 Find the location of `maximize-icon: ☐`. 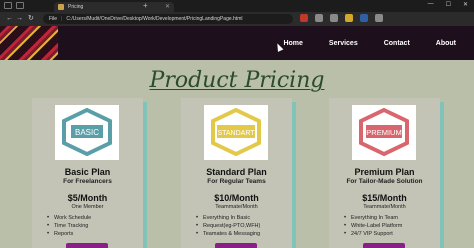

maximize-icon: ☐ is located at coordinates (448, 4).